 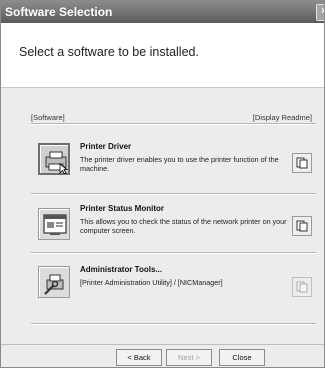 I want to click on status-monitor-icon, so click(x=55, y=224).